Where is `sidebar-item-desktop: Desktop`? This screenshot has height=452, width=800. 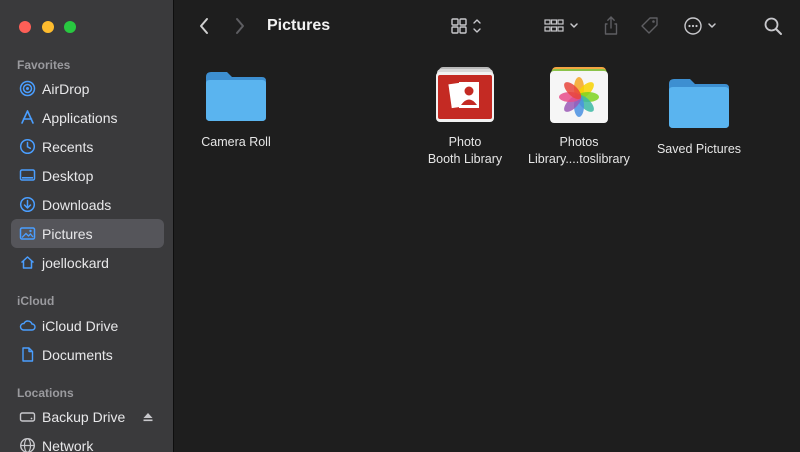 sidebar-item-desktop: Desktop is located at coordinates (87, 175).